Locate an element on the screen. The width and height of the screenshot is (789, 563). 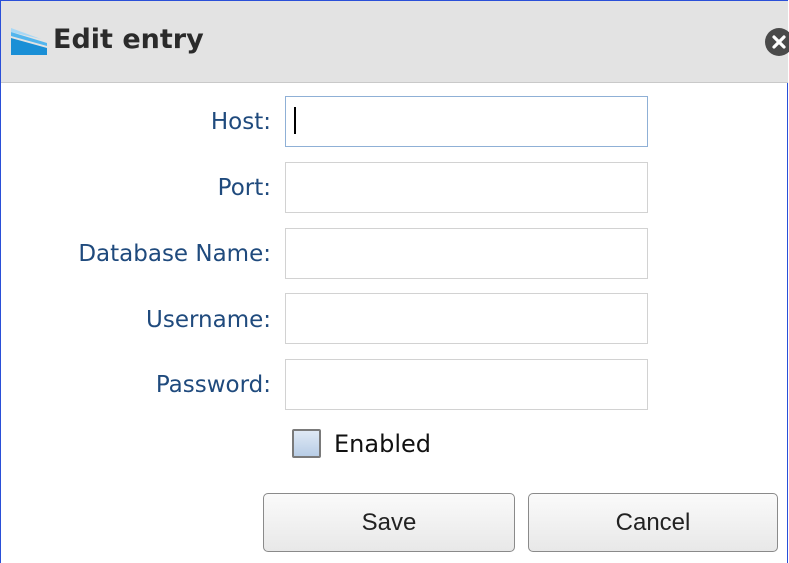
dialog-titlebar: Edit entry is located at coordinates (395, 42).